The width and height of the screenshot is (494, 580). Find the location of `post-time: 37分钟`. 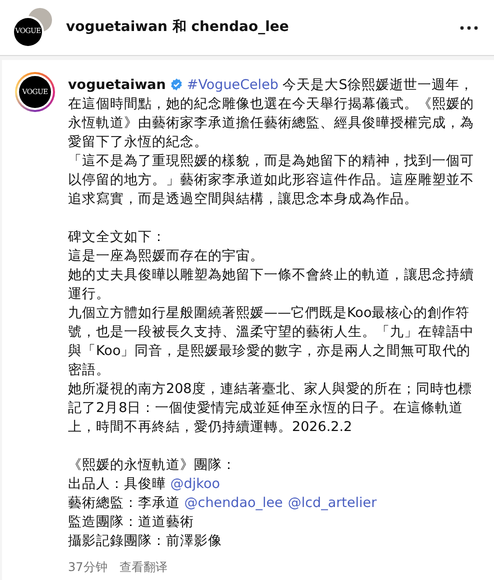

post-time: 37分钟 is located at coordinates (88, 567).